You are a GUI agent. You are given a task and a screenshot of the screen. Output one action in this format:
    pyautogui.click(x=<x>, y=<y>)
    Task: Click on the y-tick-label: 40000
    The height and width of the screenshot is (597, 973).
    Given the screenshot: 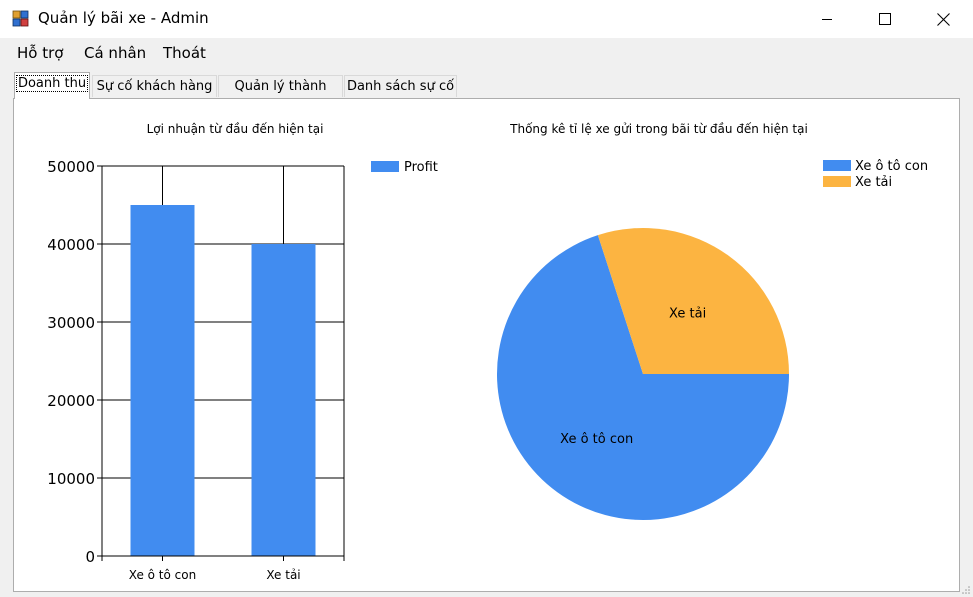 What is the action you would take?
    pyautogui.click(x=71, y=245)
    